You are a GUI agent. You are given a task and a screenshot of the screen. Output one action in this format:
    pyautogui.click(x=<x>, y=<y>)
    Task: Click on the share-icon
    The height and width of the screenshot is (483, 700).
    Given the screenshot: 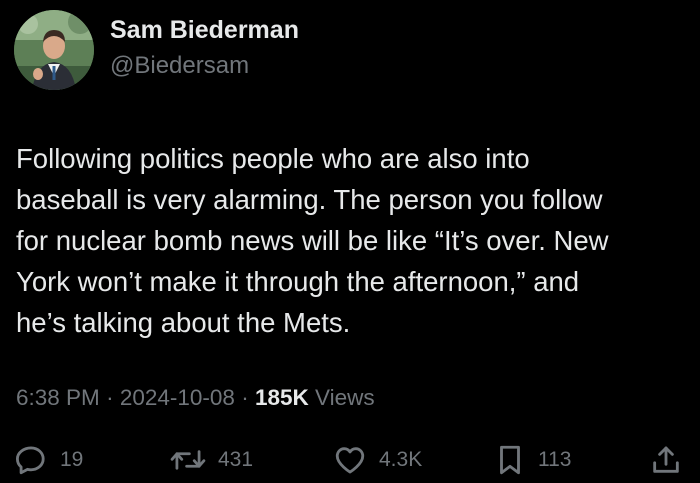 What is the action you would take?
    pyautogui.click(x=666, y=459)
    